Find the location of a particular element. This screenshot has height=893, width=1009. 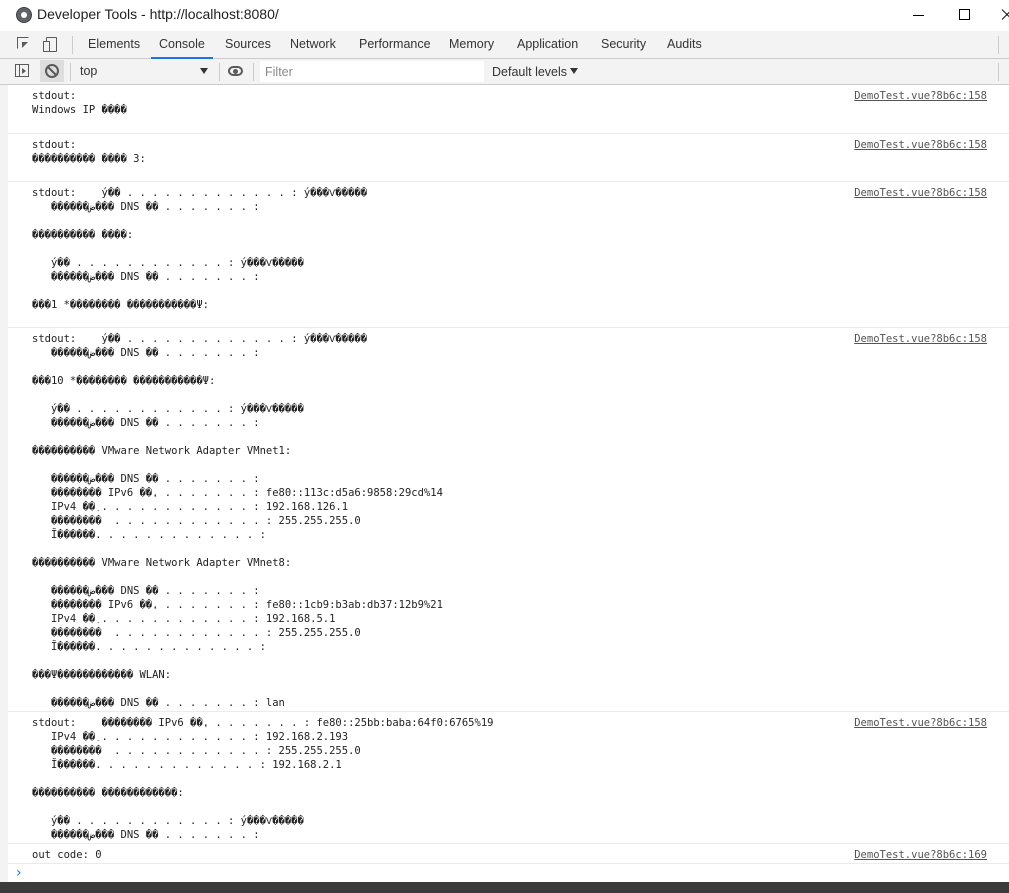

window-bottom-edge is located at coordinates (504, 887).